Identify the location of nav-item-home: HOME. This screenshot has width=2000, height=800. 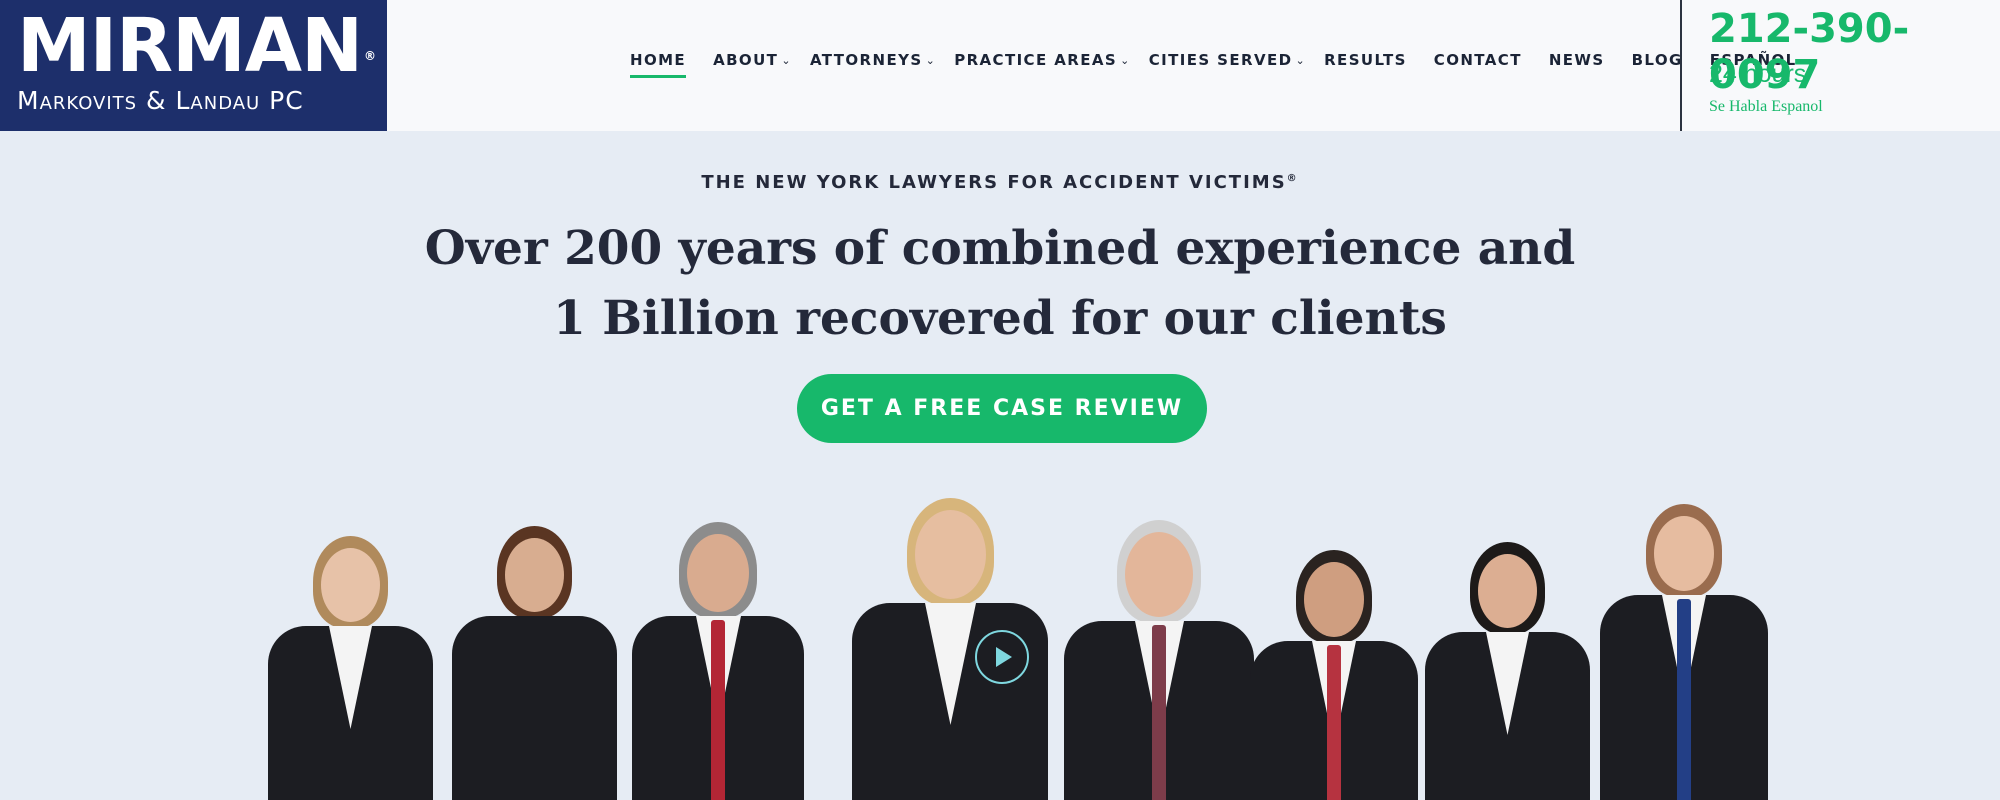
(658, 63).